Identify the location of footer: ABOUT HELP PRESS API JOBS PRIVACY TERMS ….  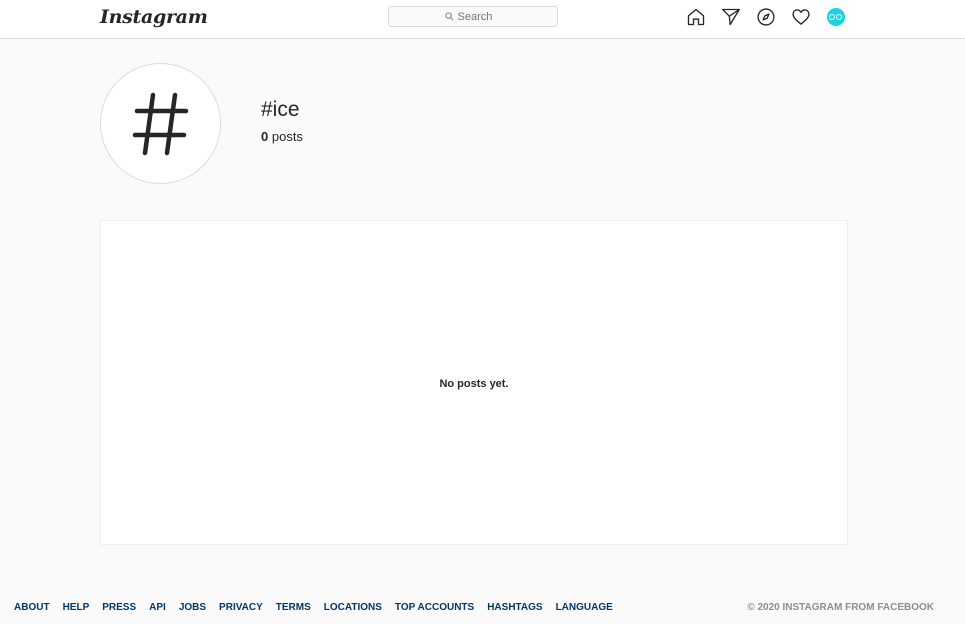
(474, 609).